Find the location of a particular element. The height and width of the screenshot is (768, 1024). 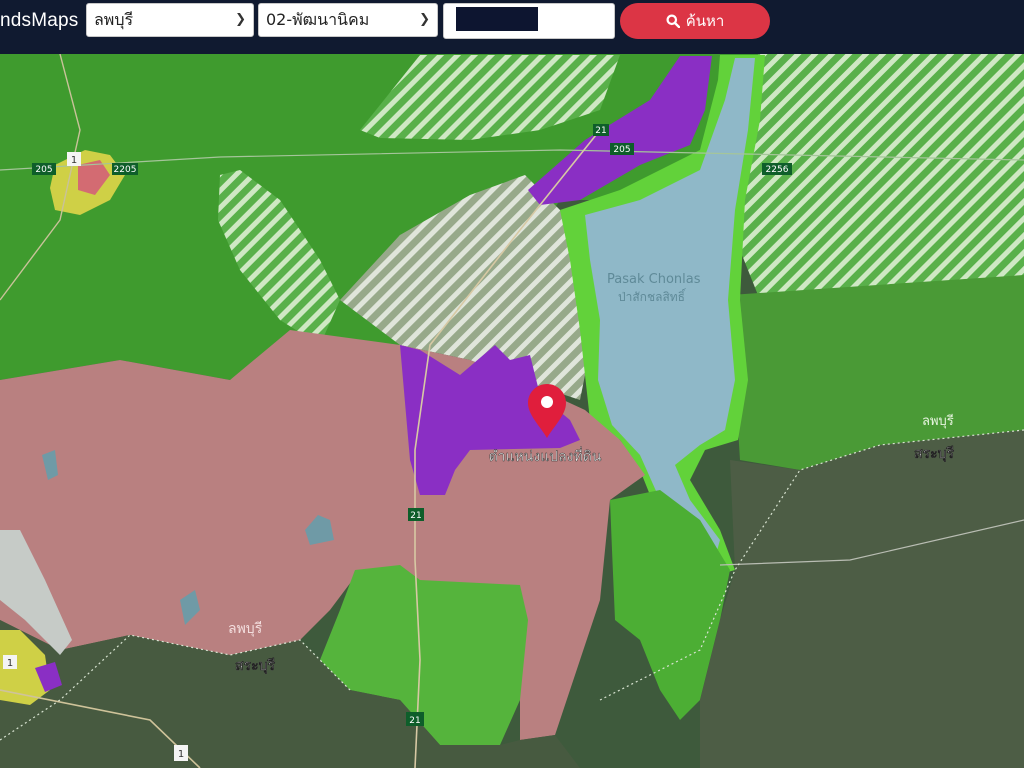

road-shield: 2205 is located at coordinates (125, 169).